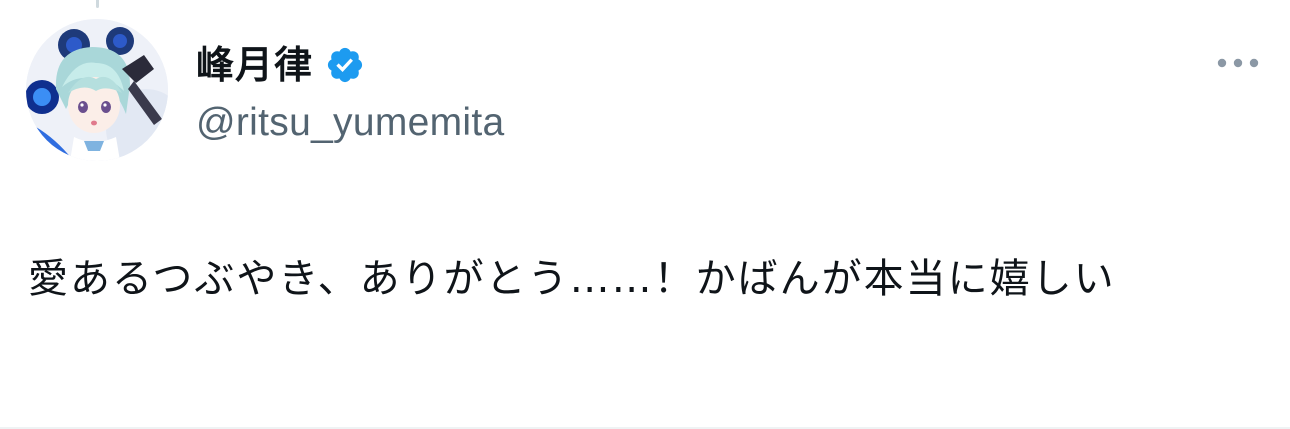 The height and width of the screenshot is (429, 1290). Describe the element at coordinates (254, 65) in the screenshot. I see `display-name: 峰月律` at that location.